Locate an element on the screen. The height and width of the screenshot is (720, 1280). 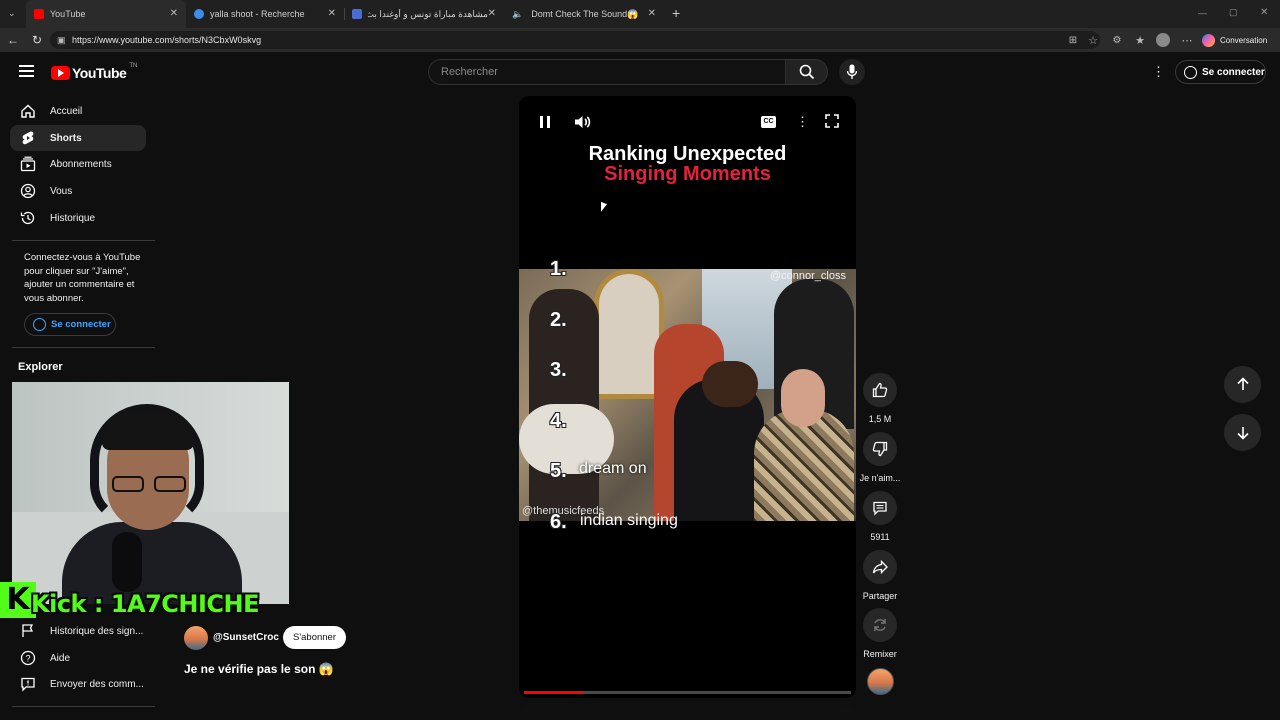
tab-youtube: YouTube ✕ is located at coordinates (106, 14).